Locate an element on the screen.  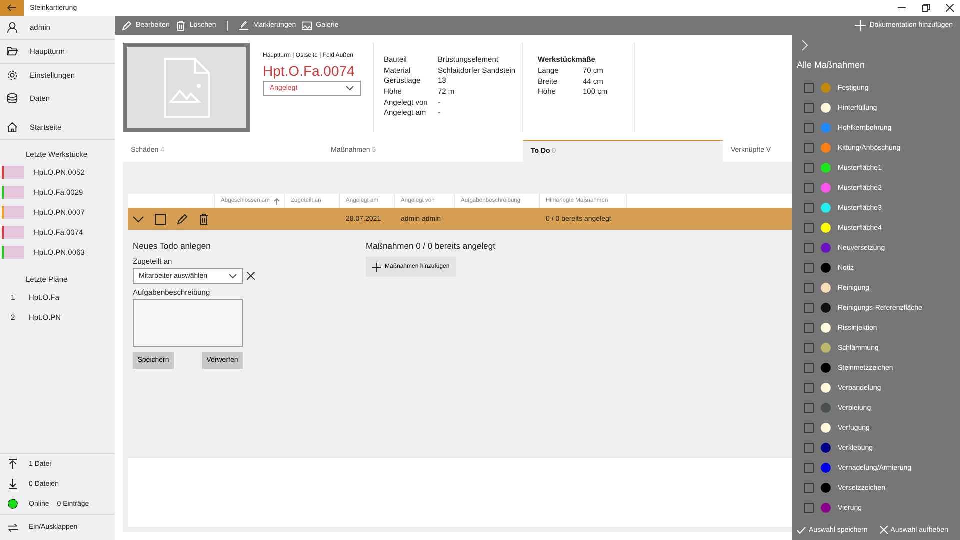
image-icon is located at coordinates (307, 25).